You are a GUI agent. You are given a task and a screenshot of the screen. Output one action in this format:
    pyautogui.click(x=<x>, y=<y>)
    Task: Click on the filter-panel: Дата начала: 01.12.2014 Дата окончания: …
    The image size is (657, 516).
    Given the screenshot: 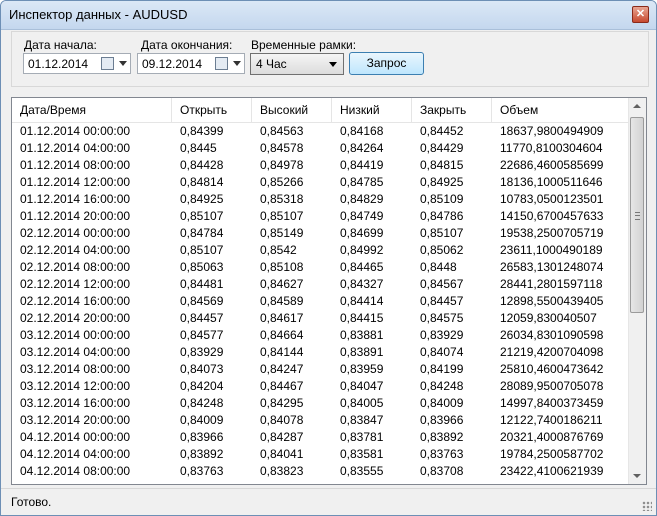 What is the action you would take?
    pyautogui.click(x=330, y=59)
    